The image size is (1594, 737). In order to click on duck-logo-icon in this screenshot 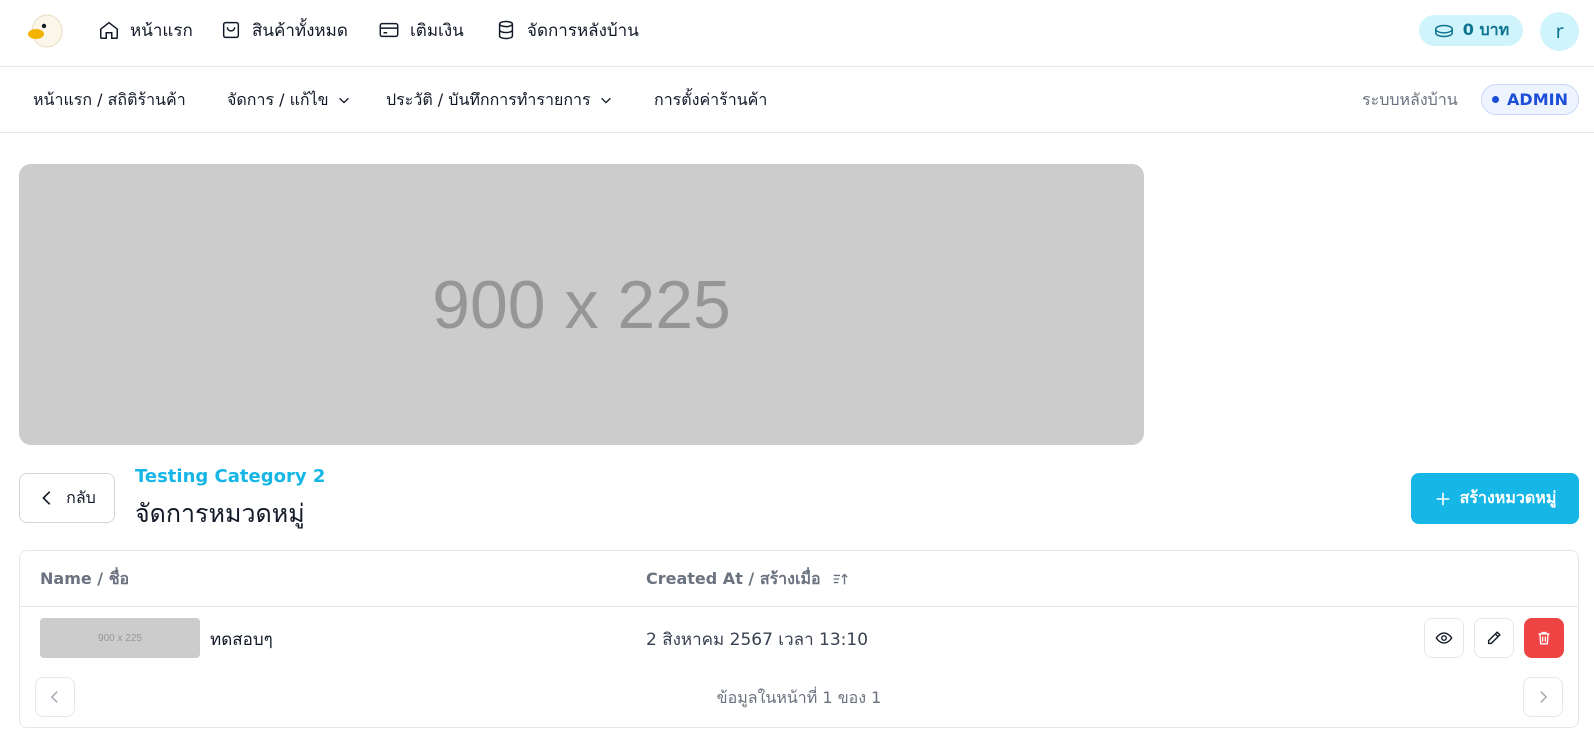, I will do `click(46, 30)`.